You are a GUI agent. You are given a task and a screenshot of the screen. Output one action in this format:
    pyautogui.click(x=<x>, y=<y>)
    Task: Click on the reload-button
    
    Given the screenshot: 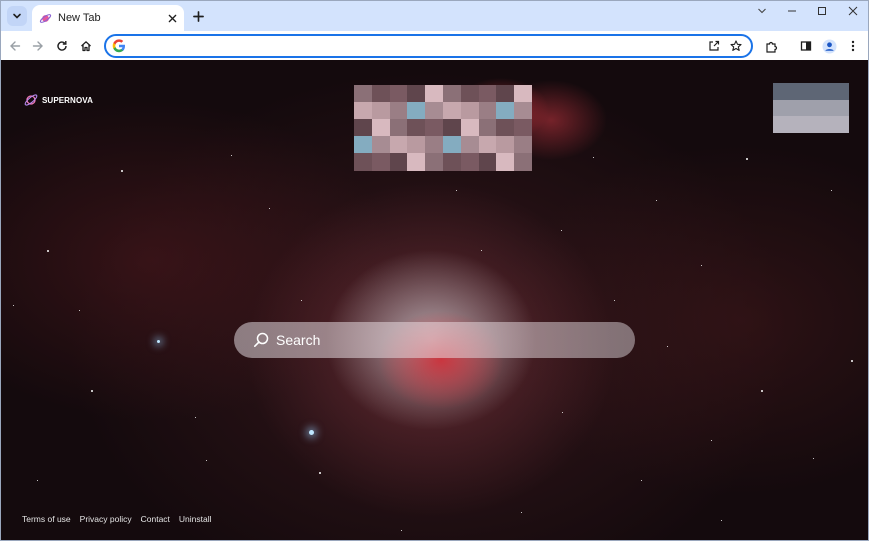 What is the action you would take?
    pyautogui.click(x=62, y=46)
    